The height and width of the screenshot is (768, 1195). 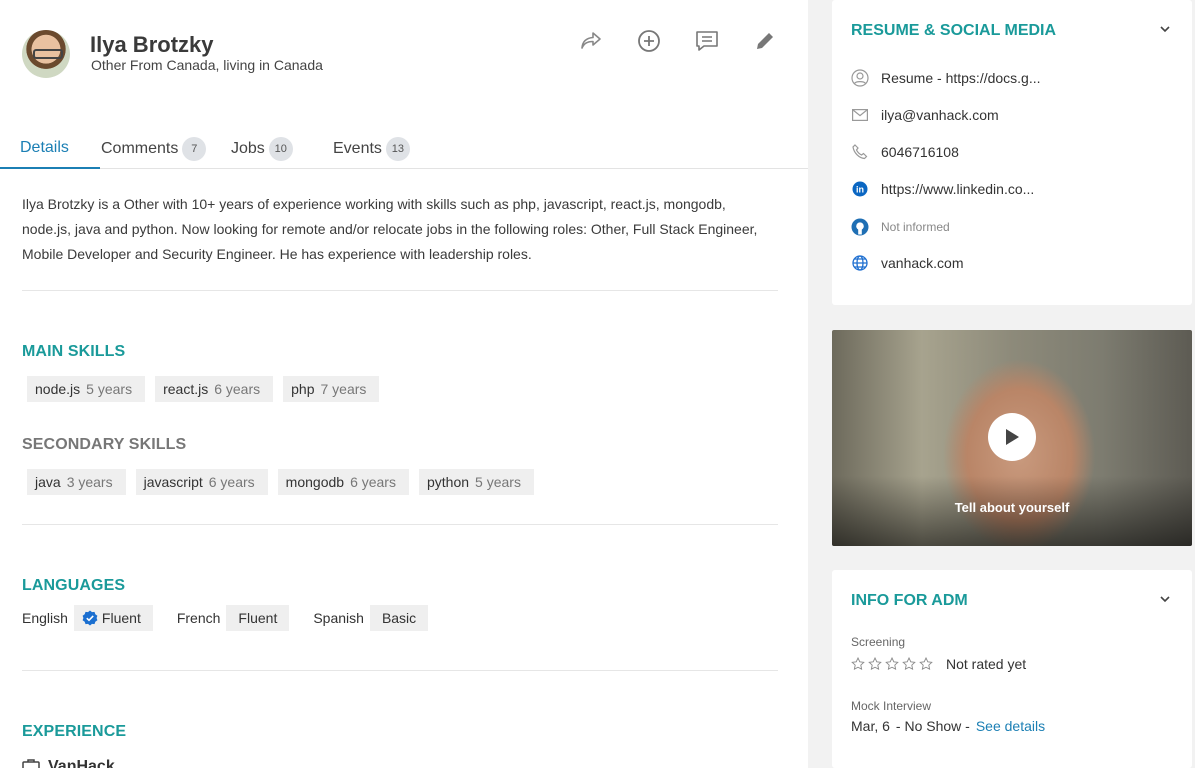 I want to click on avatar, so click(x=46, y=54).